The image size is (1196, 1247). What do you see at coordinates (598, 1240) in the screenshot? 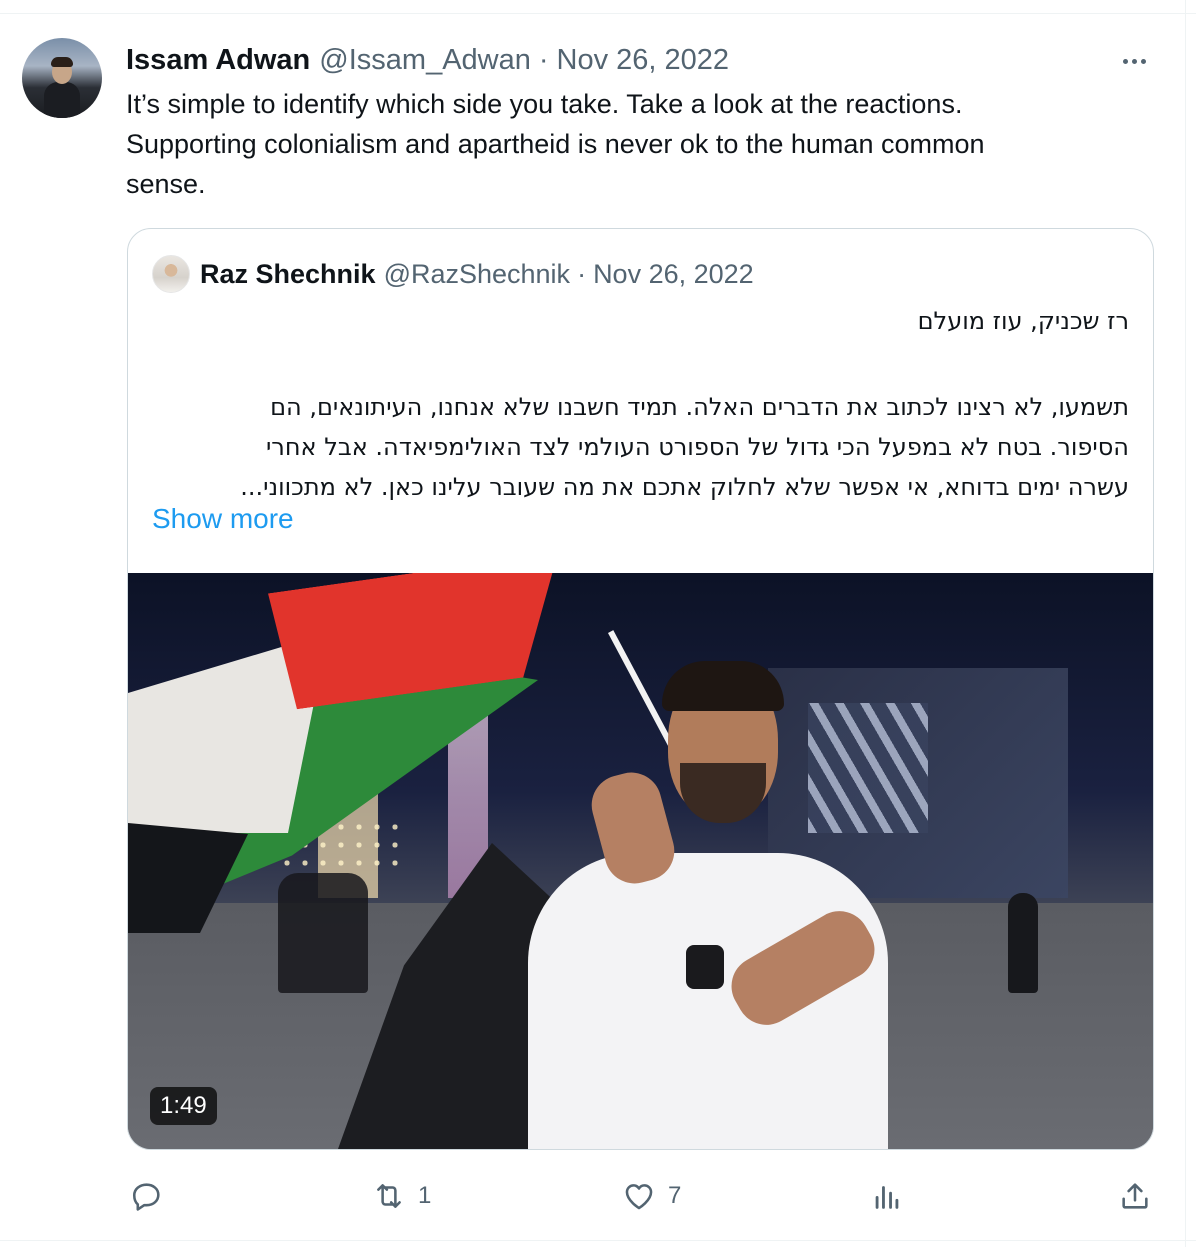
I see `bottom-divider` at bounding box center [598, 1240].